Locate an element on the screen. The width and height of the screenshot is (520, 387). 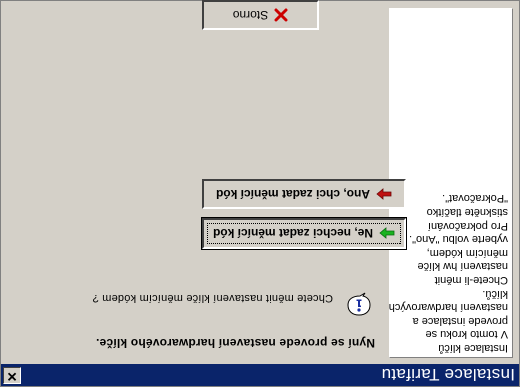
help-line: klíčů. is located at coordinates (495, 293).